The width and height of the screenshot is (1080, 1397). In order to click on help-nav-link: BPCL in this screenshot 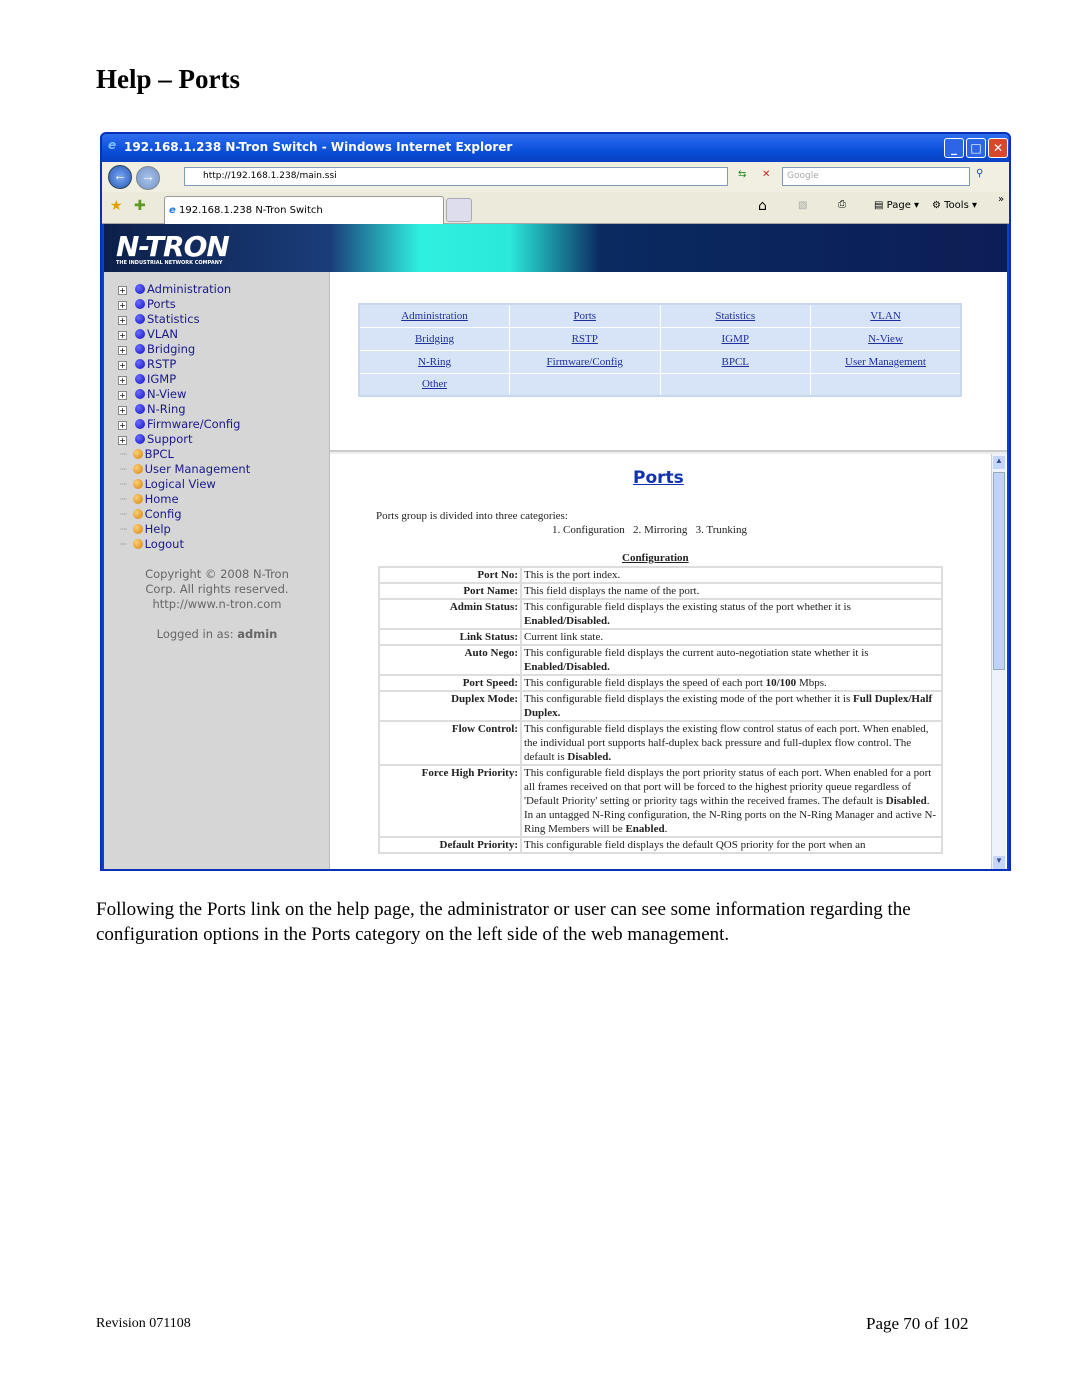, I will do `click(735, 361)`.